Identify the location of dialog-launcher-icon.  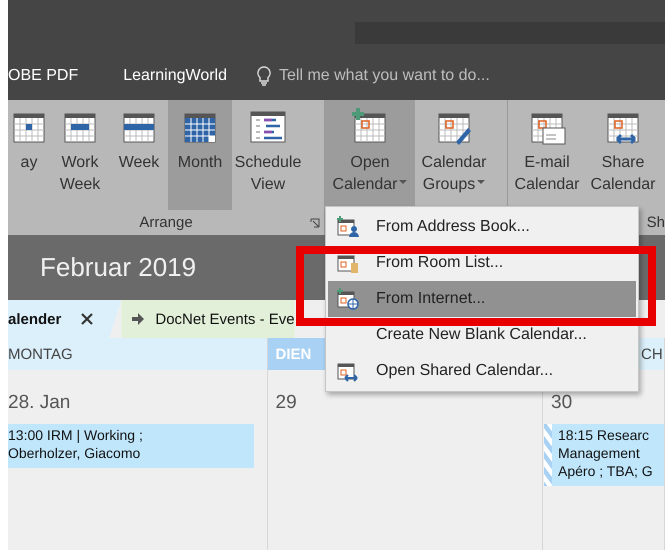
(315, 223).